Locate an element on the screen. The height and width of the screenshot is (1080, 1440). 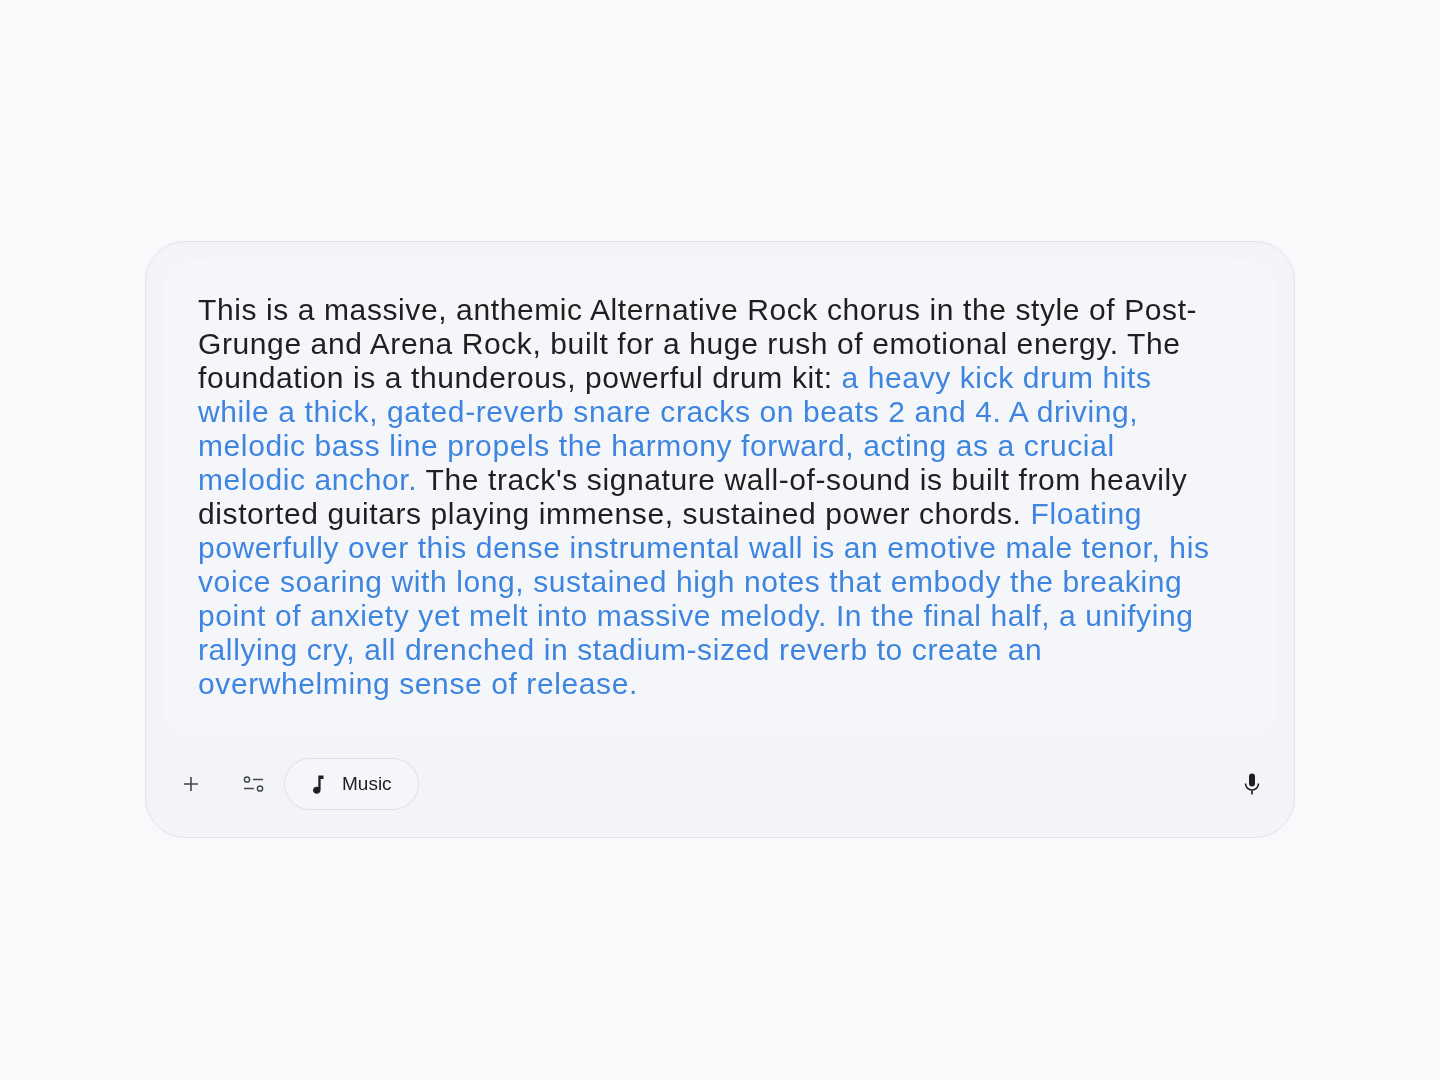
music-chip: Music is located at coordinates (351, 784).